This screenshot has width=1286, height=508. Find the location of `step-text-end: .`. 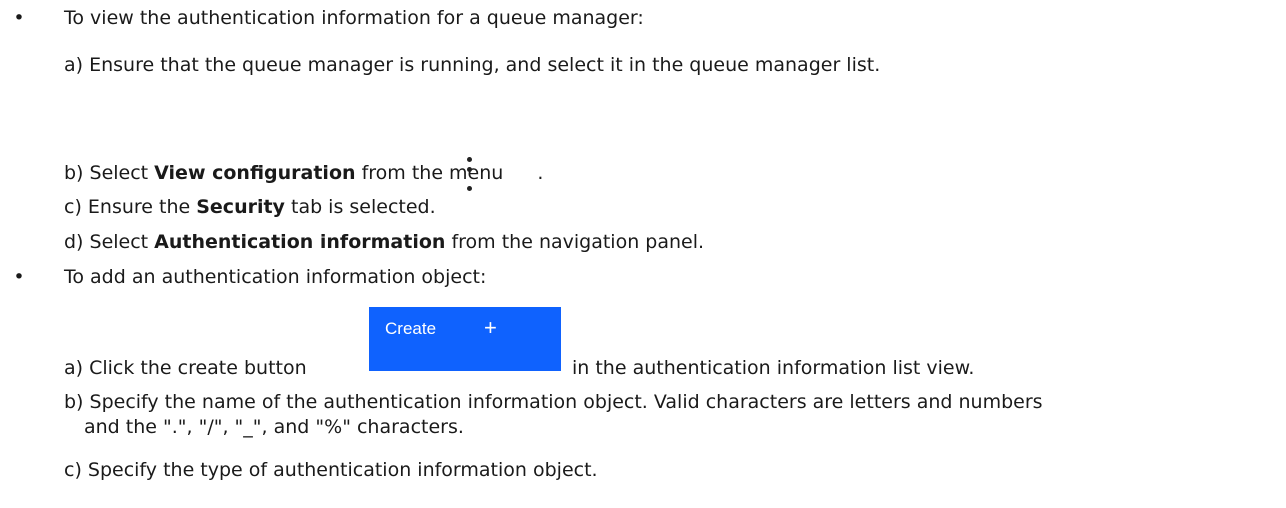

step-text-end: . is located at coordinates (540, 173).